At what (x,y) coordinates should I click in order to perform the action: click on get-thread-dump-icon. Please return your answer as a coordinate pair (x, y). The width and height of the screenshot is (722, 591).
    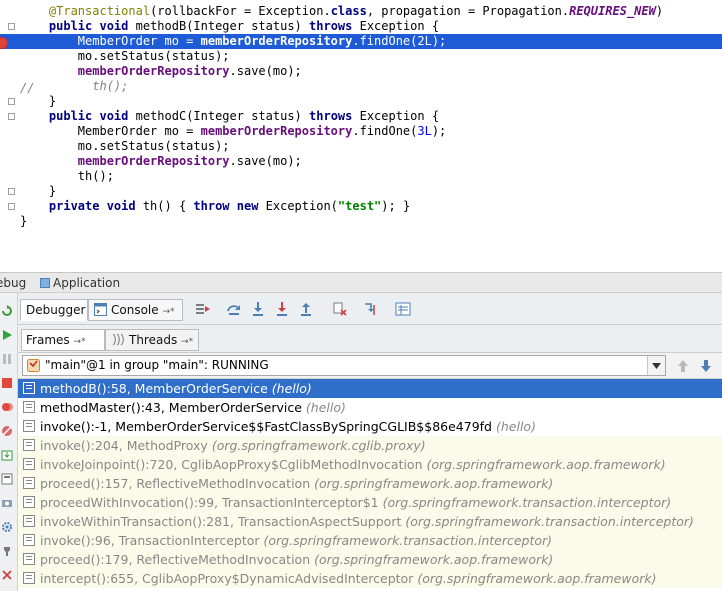
    Looking at the image, I should click on (7, 455).